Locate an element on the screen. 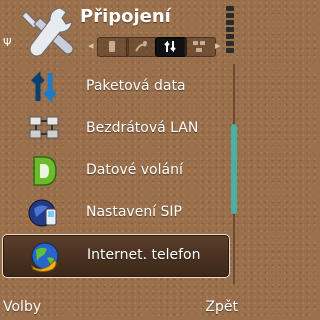  list-item-packet-data: Paketová data is located at coordinates (115, 87).